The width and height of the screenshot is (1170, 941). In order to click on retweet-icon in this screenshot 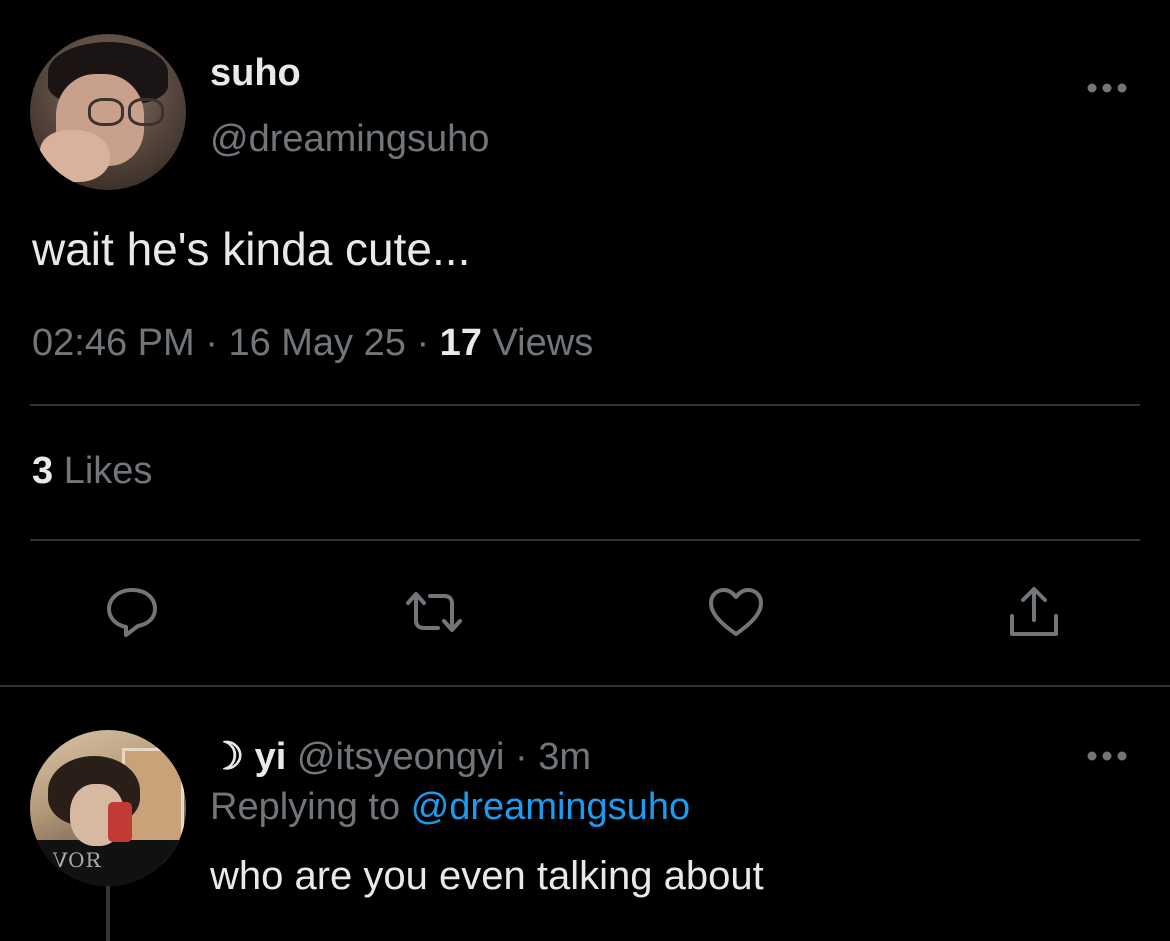, I will do `click(434, 614)`.